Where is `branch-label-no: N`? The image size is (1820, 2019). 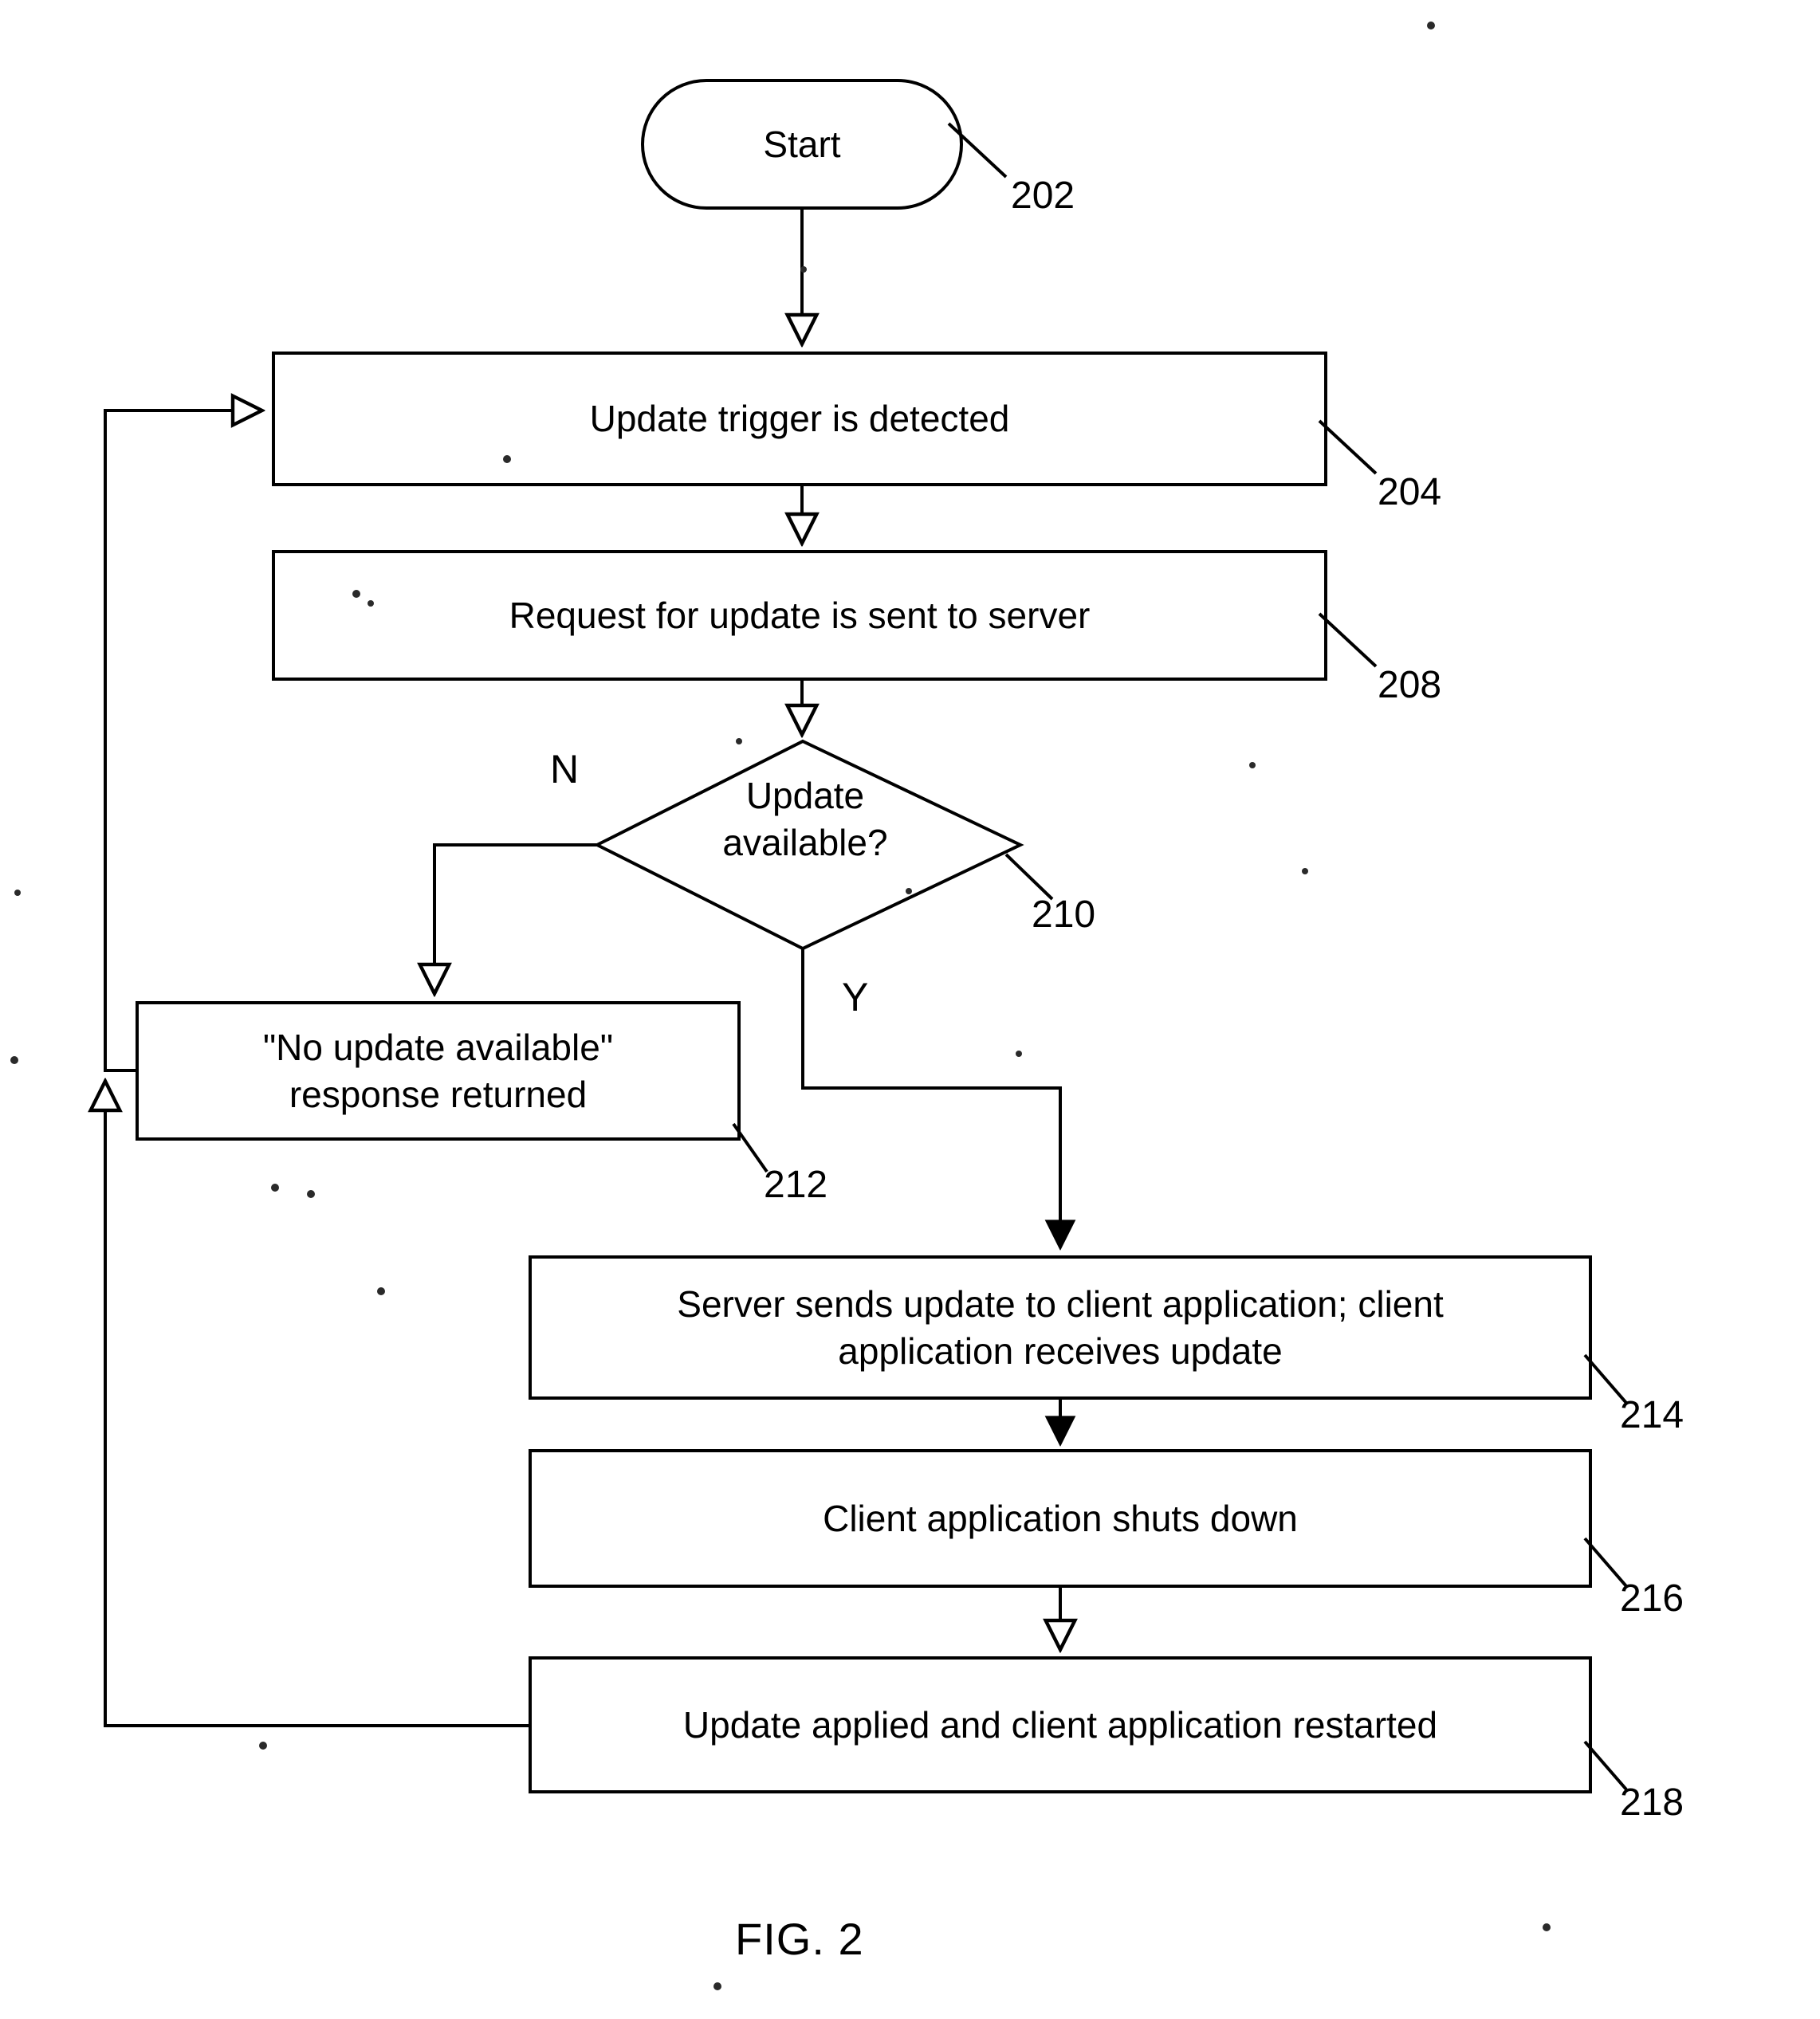 branch-label-no: N is located at coordinates (565, 769).